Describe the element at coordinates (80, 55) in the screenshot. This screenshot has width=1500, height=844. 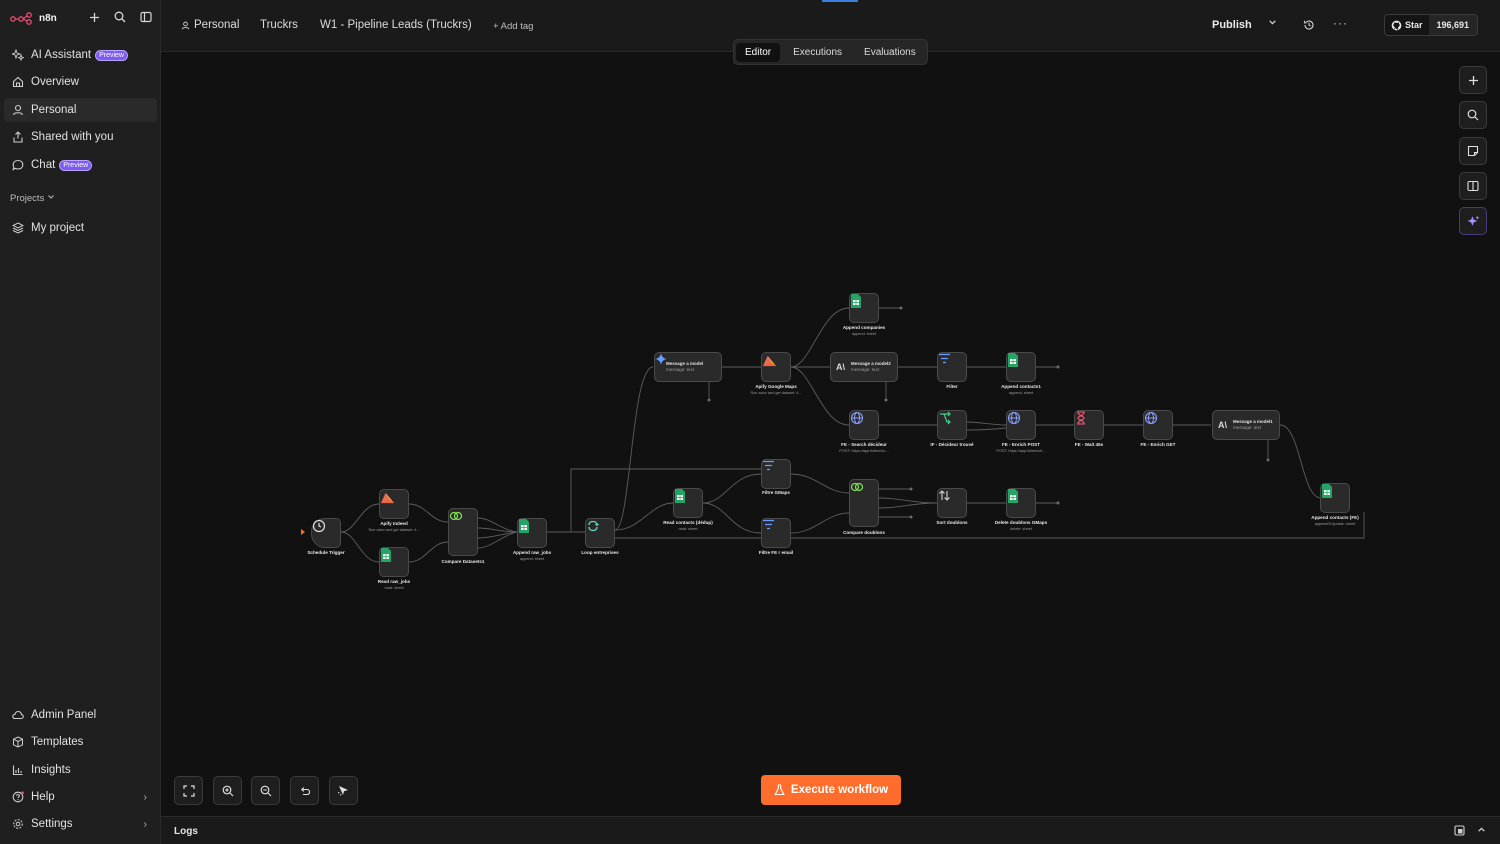
I see `sidebar-item-ai-assistant: AI Assistant Preview` at that location.